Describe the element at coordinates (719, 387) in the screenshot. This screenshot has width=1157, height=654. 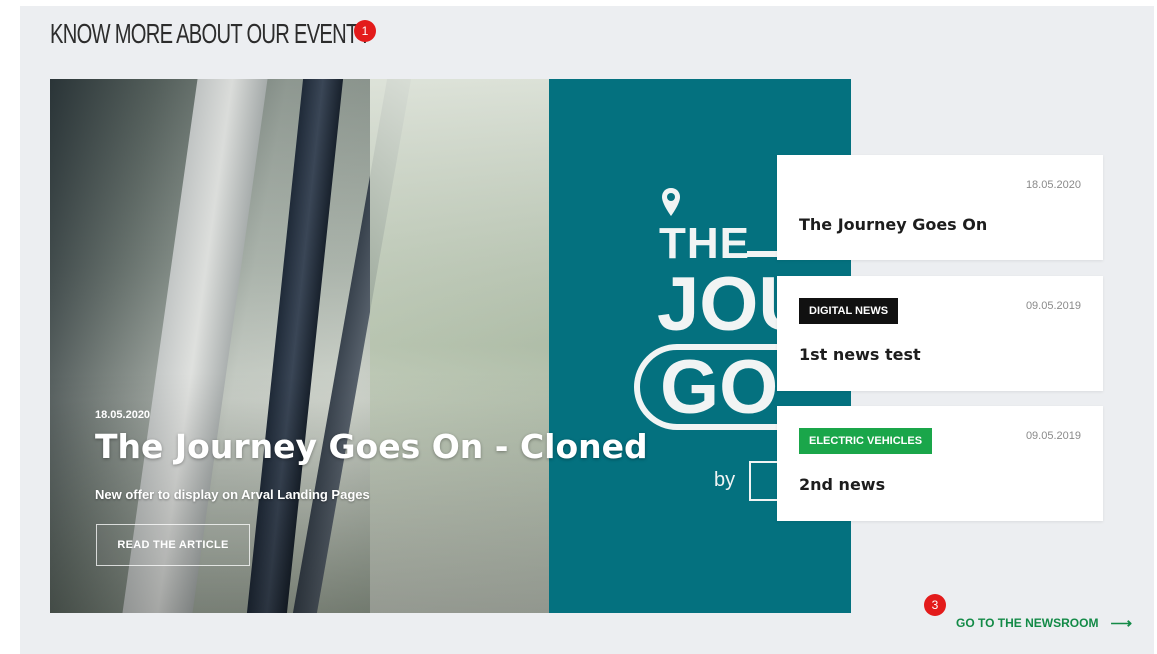
I see `brand-word-goes: GO` at that location.